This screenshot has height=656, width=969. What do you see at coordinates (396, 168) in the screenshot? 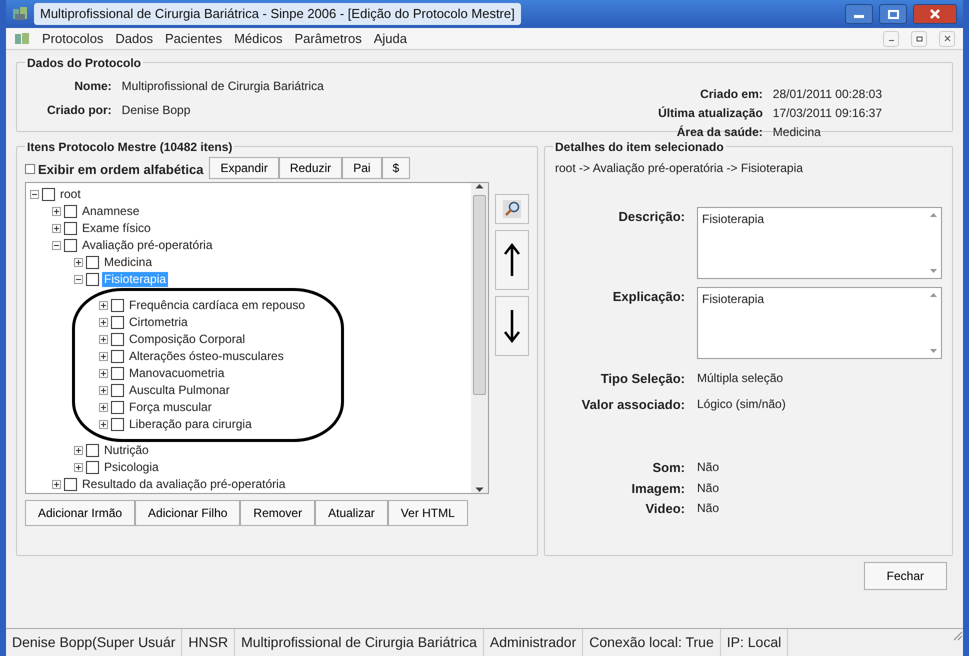
I see `toolbar-button: $` at bounding box center [396, 168].